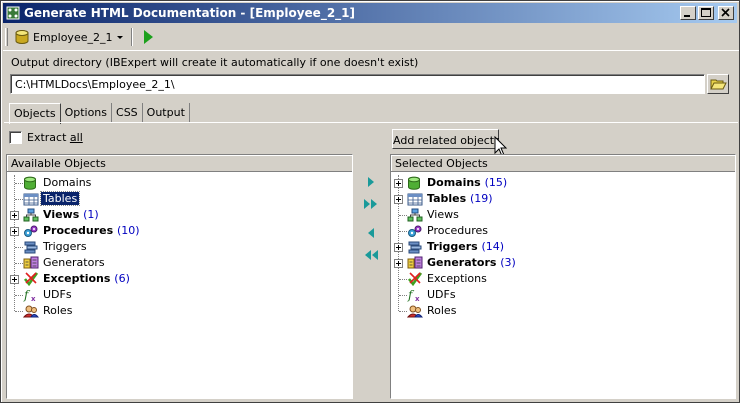 Image resolution: width=740 pixels, height=403 pixels. What do you see at coordinates (457, 230) in the screenshot?
I see `tree-item-label: Procedures` at bounding box center [457, 230].